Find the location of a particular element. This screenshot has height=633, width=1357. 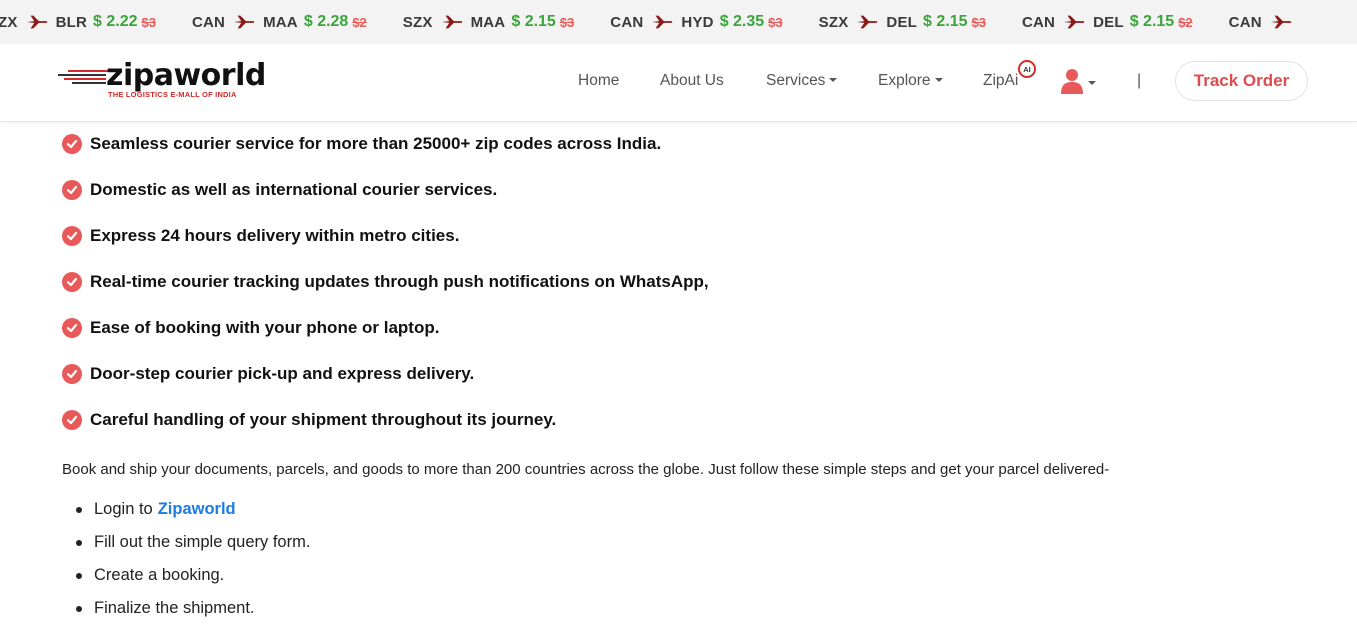

step-text: Fill out the simple query form. is located at coordinates (202, 542).